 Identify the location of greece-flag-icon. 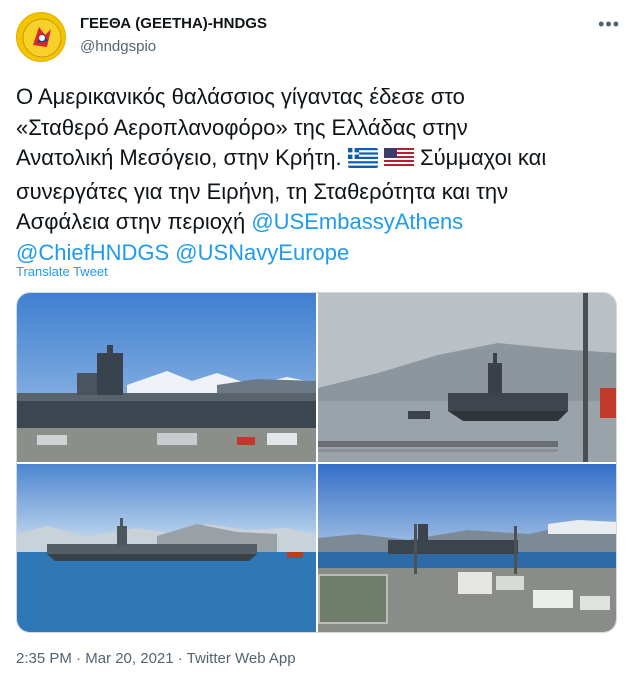
(362, 158).